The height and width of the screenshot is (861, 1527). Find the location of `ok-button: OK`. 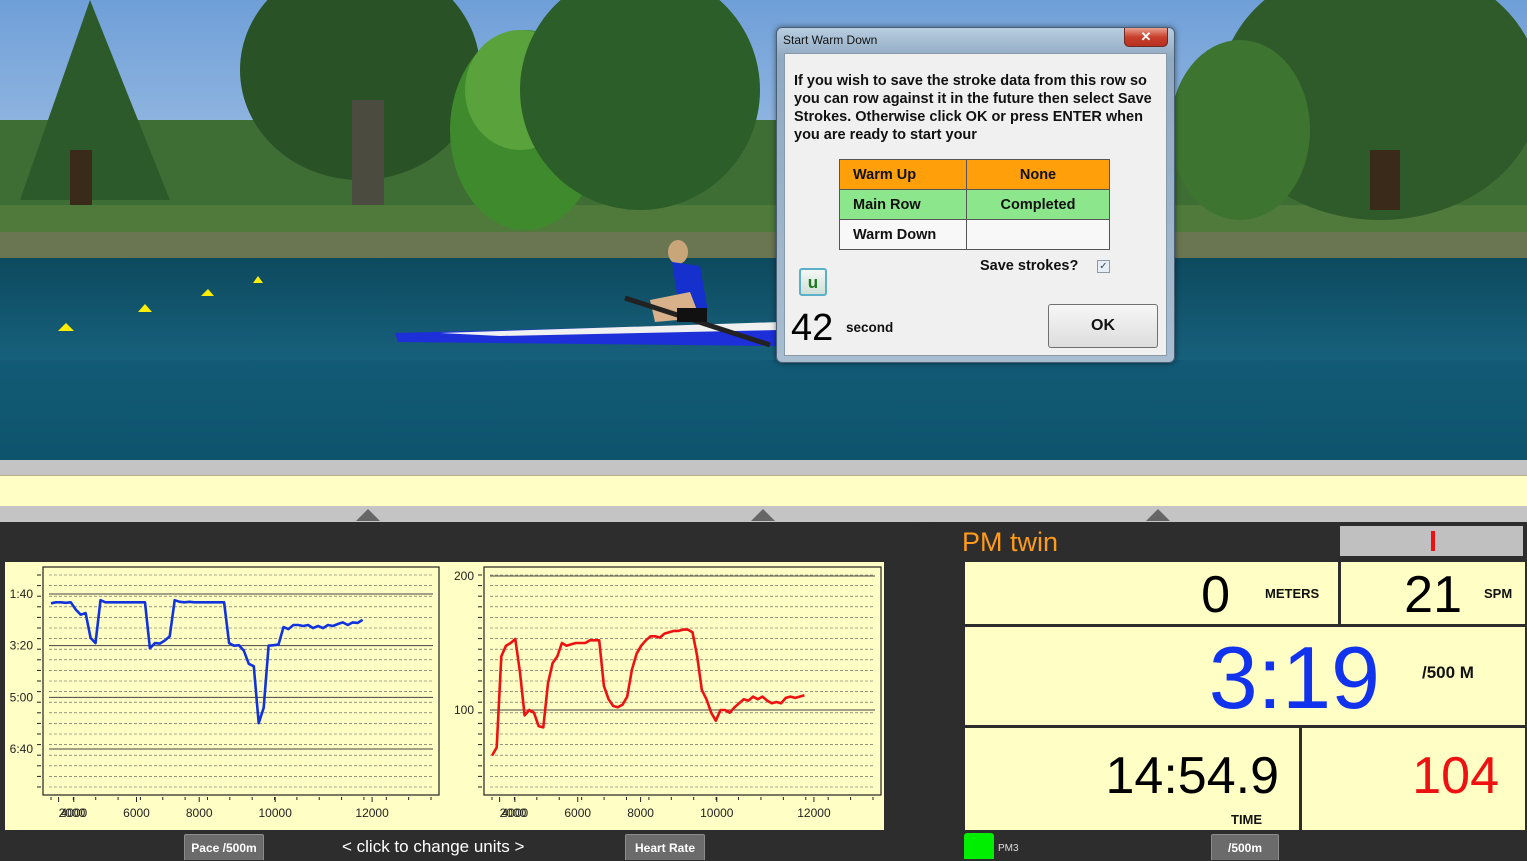

ok-button: OK is located at coordinates (1103, 326).